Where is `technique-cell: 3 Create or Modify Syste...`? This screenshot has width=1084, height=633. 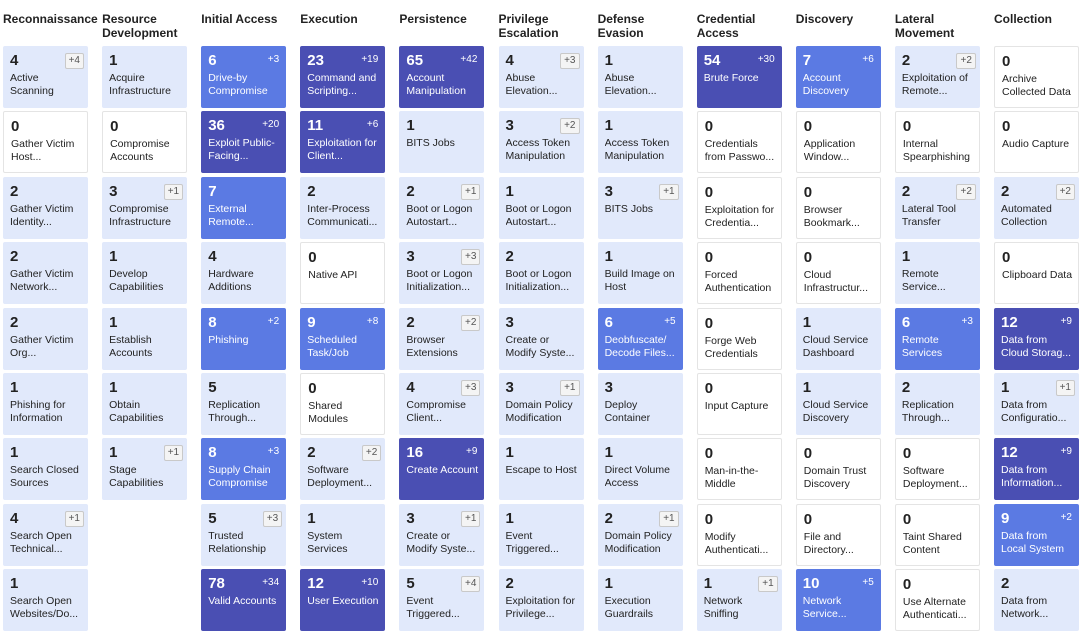 technique-cell: 3 Create or Modify Syste... is located at coordinates (541, 338).